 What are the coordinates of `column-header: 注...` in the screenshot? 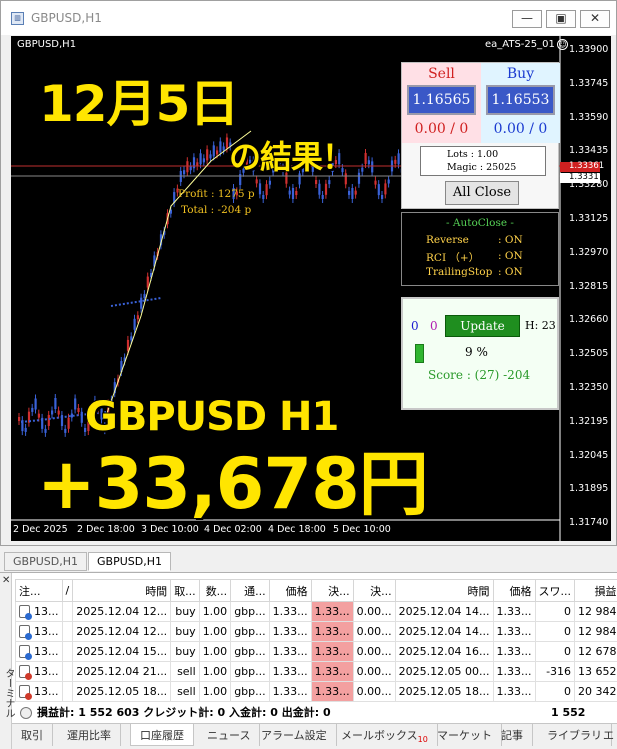 It's located at (39, 591).